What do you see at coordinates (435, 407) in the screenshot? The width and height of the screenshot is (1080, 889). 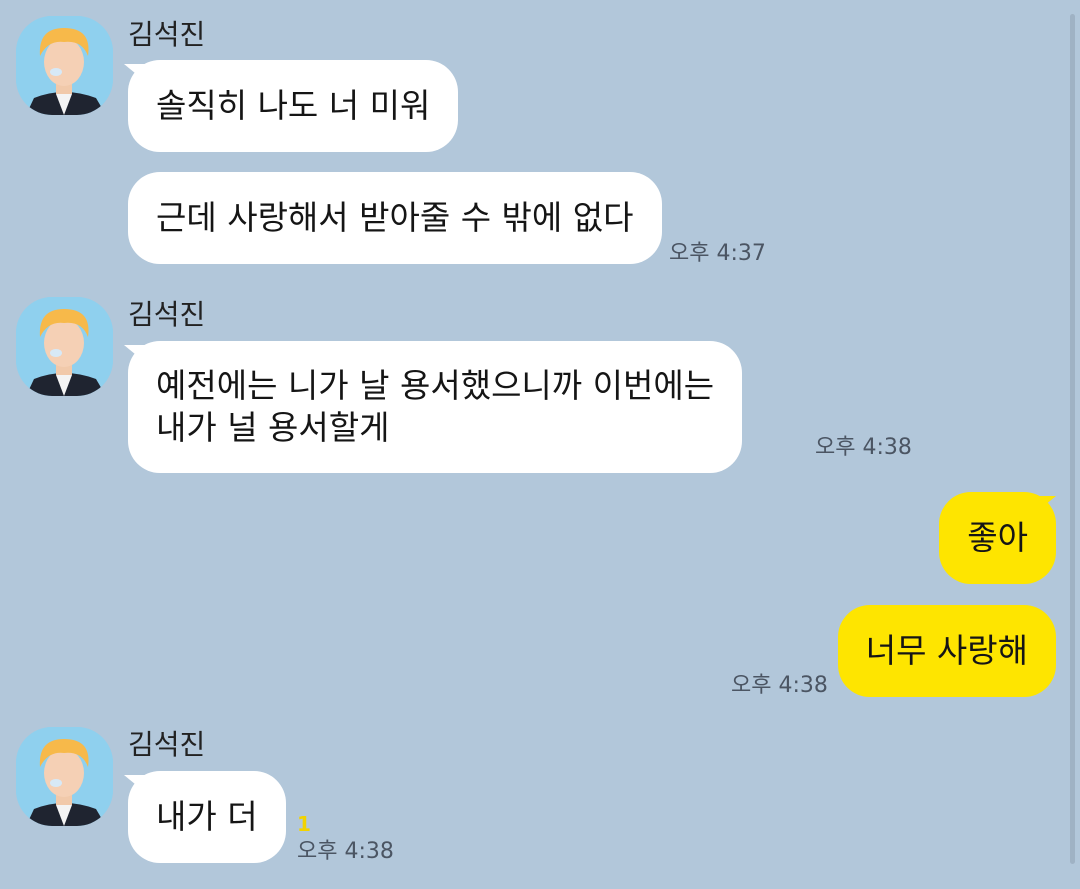 I see `message-bubble: 예전에는 니가 날 용서했으니까 이번에는 내가 널 용서할게` at bounding box center [435, 407].